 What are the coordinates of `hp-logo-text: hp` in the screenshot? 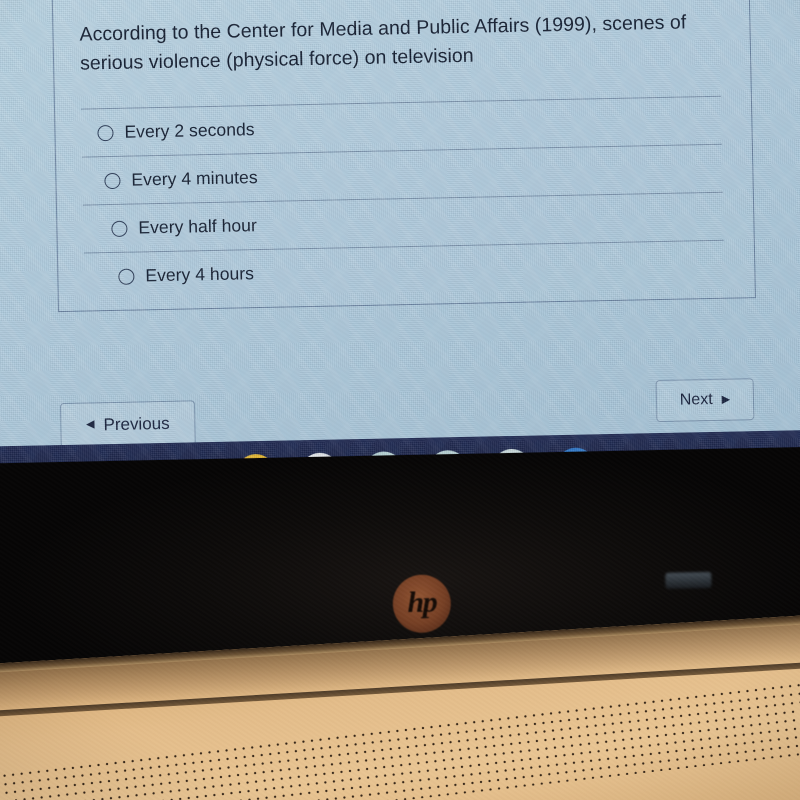 It's located at (422, 602).